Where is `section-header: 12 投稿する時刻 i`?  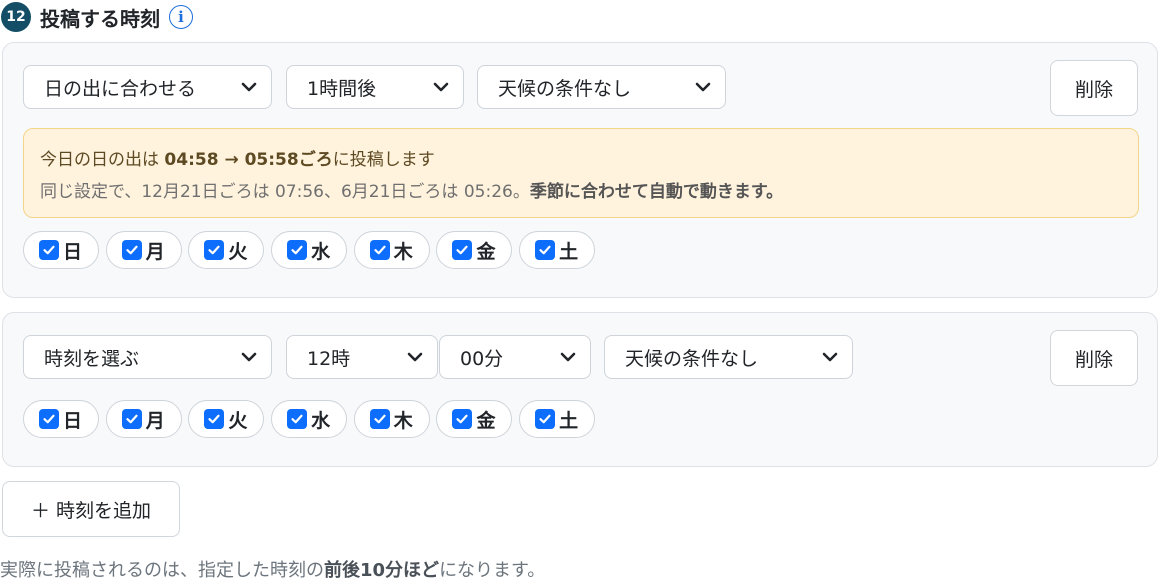
section-header: 12 投稿する時刻 i is located at coordinates (96, 17).